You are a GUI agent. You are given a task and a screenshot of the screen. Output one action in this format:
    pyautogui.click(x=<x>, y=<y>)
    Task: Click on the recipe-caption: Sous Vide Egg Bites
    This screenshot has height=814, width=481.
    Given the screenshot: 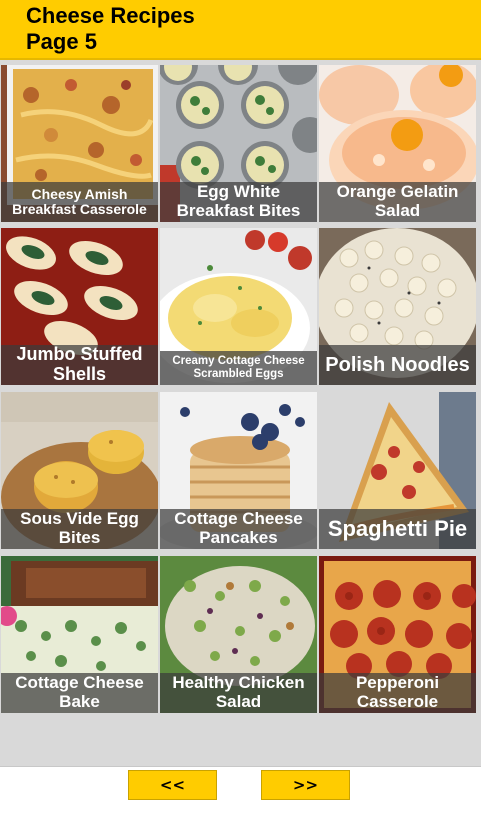 What is the action you would take?
    pyautogui.click(x=79, y=529)
    